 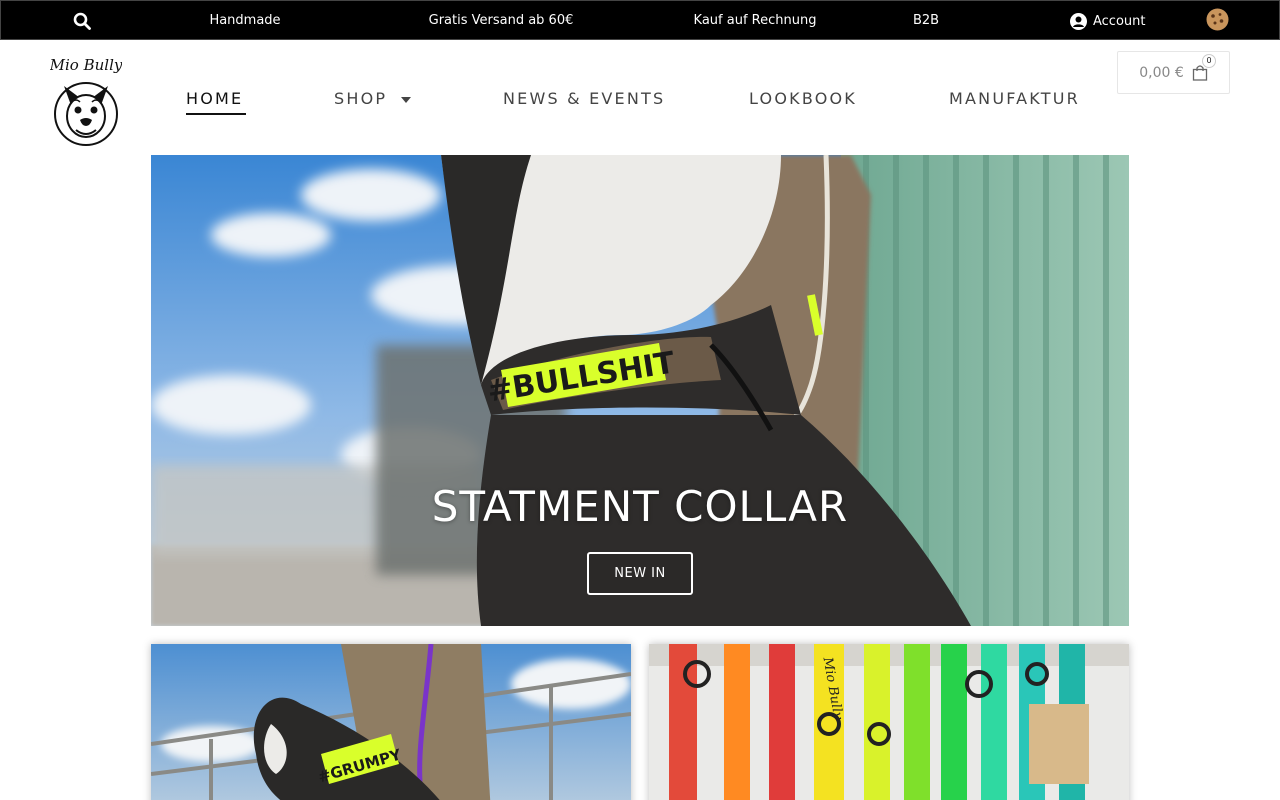 What do you see at coordinates (501, 20) in the screenshot?
I see `topbar-free-shipping: Gratis Versand ab 60€` at bounding box center [501, 20].